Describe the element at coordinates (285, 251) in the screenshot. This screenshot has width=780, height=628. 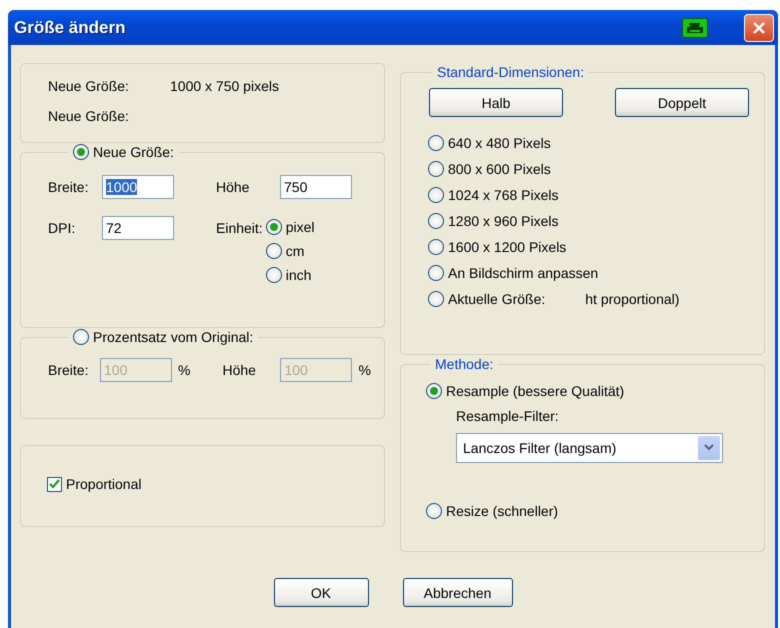
I see `radio-button: cm` at that location.